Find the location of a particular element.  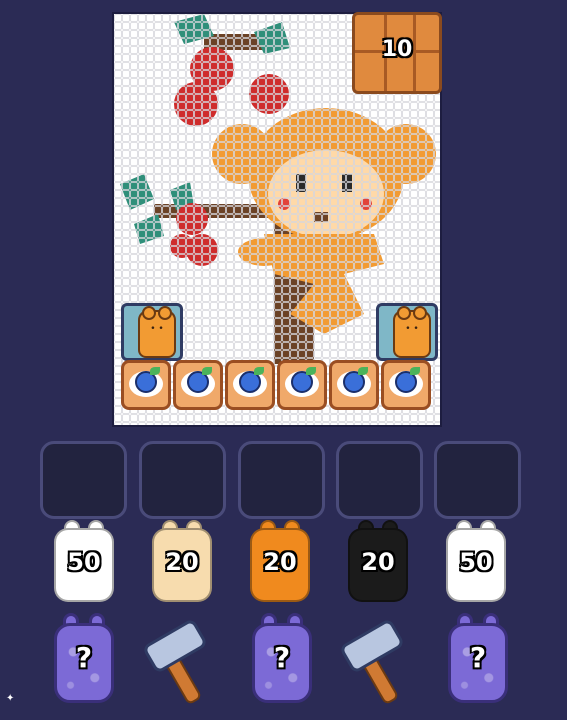

orange-bag: 20 is located at coordinates (280, 565).